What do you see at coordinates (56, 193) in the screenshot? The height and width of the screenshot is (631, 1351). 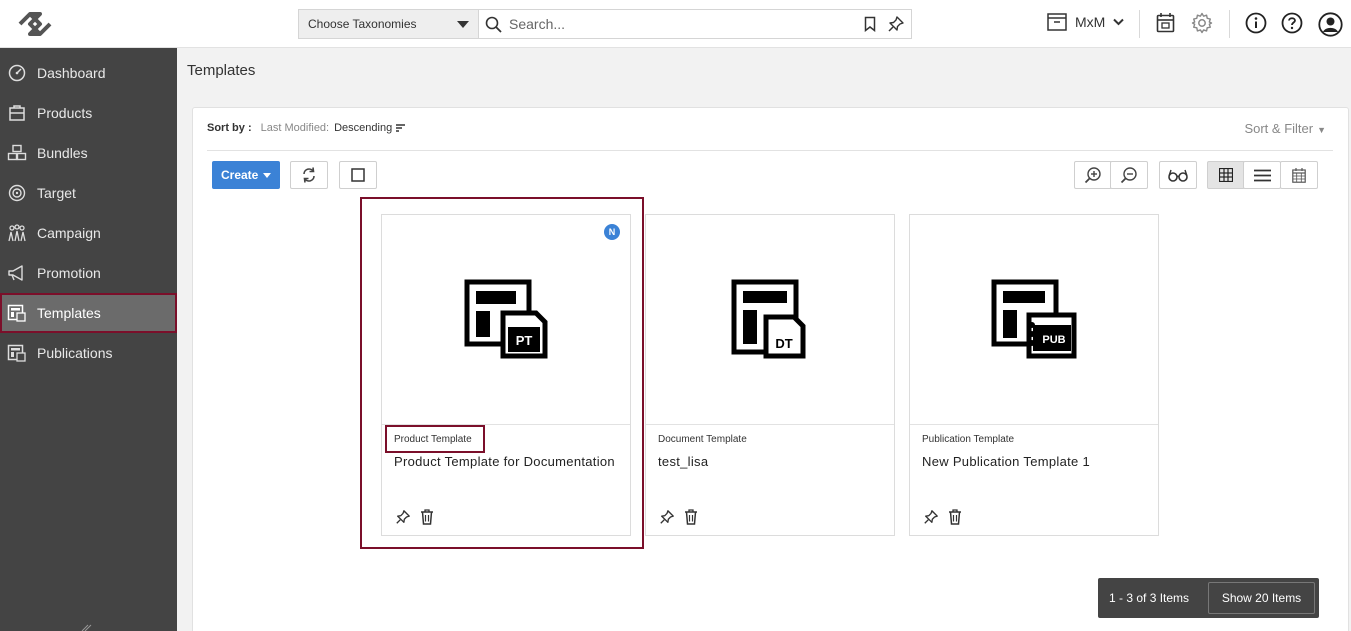 I see `sidebar-item-label: Target` at bounding box center [56, 193].